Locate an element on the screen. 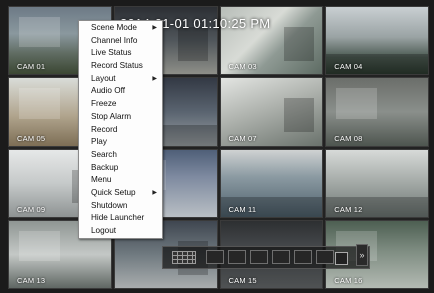  menu-item-play: Play is located at coordinates (120, 142).